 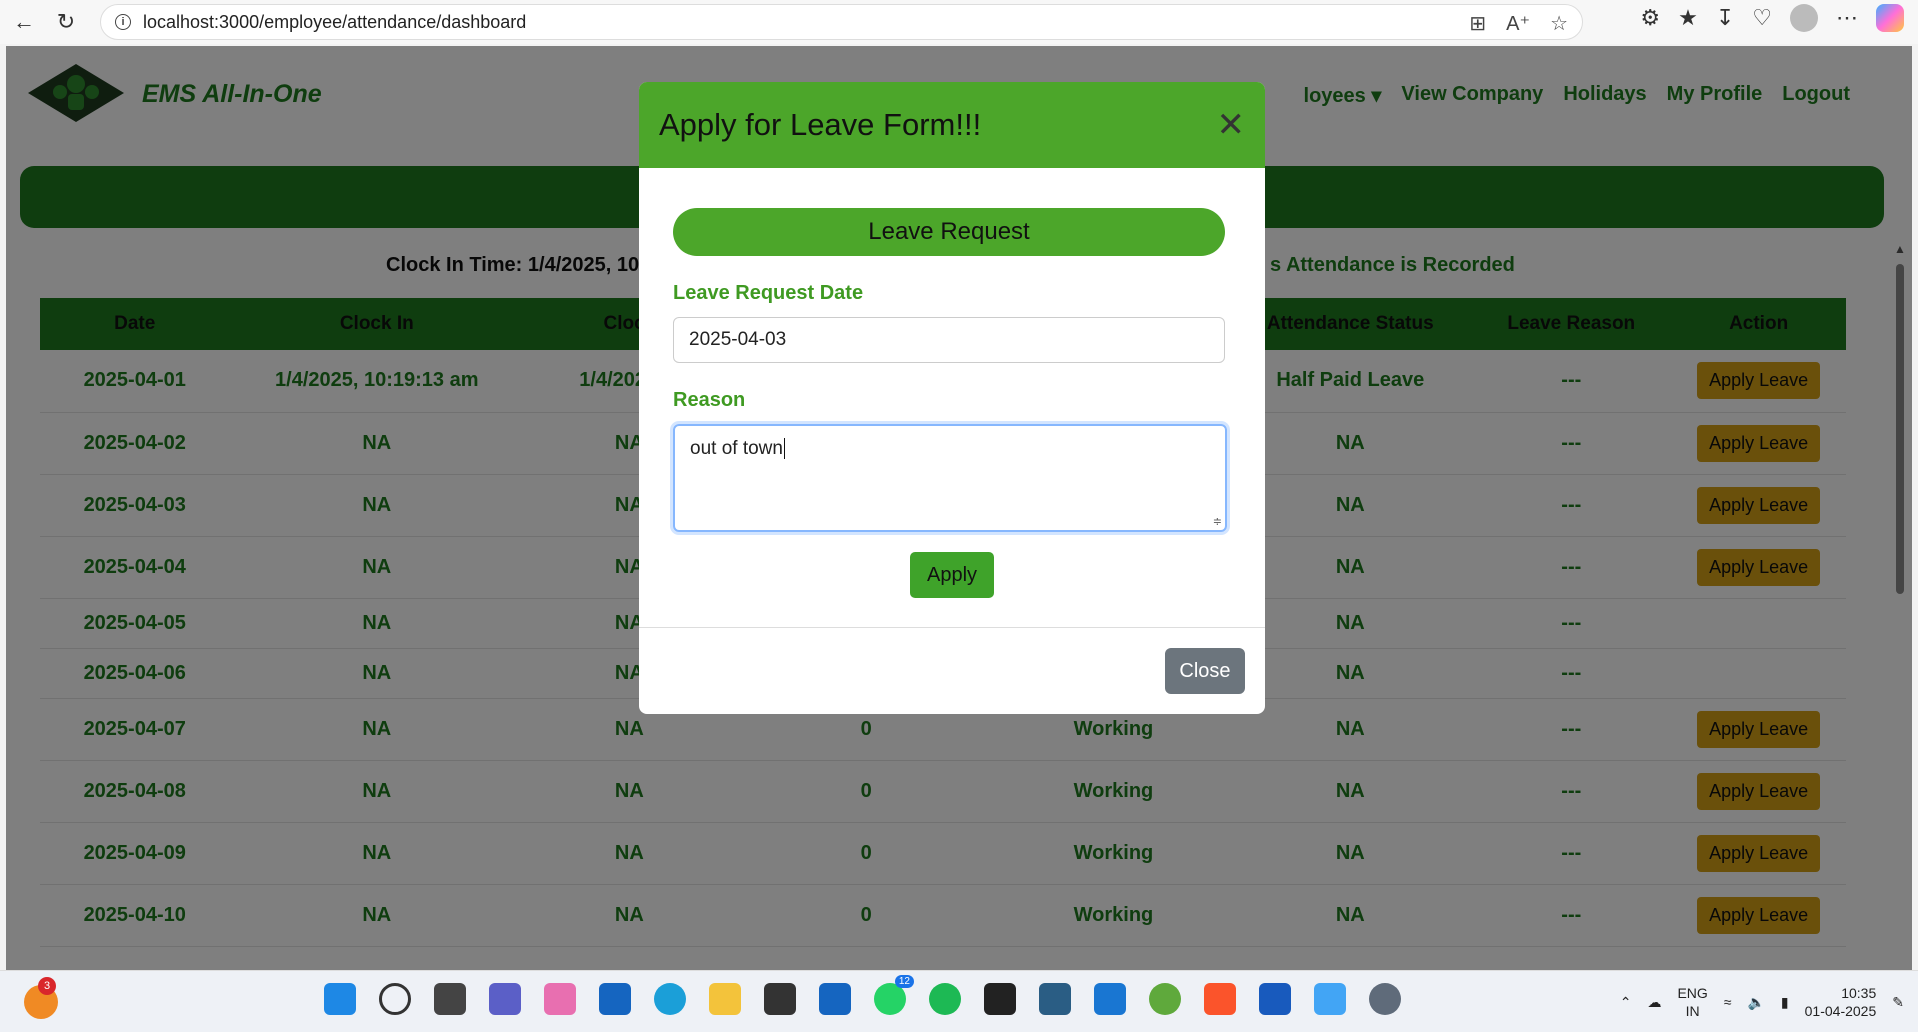 I want to click on edge-icon, so click(x=670, y=999).